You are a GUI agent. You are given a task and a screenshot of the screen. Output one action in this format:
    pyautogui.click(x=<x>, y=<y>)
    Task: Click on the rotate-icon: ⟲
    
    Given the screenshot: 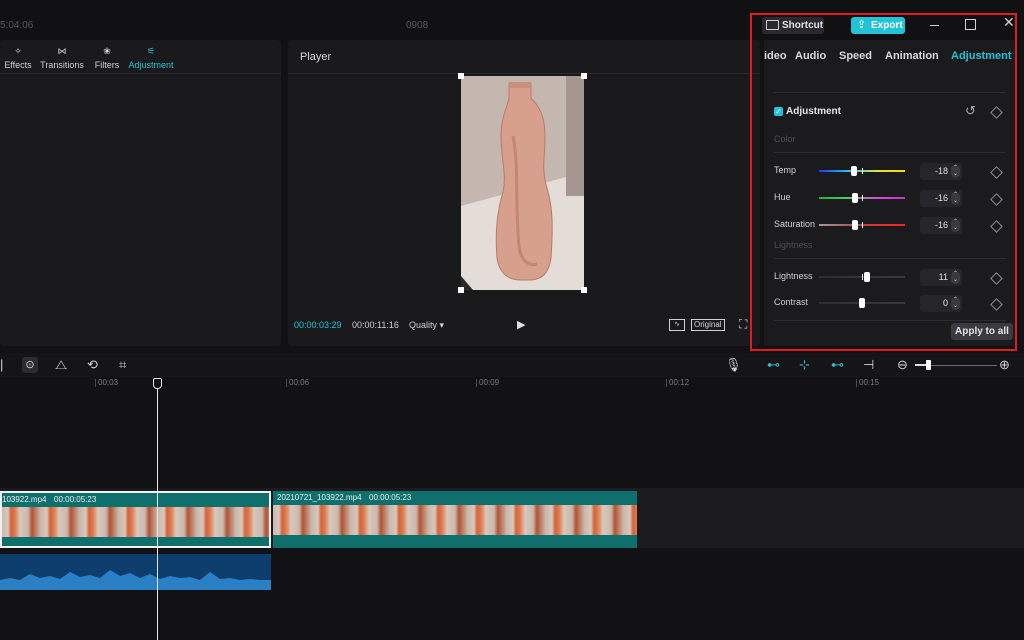 What is the action you would take?
    pyautogui.click(x=92, y=365)
    